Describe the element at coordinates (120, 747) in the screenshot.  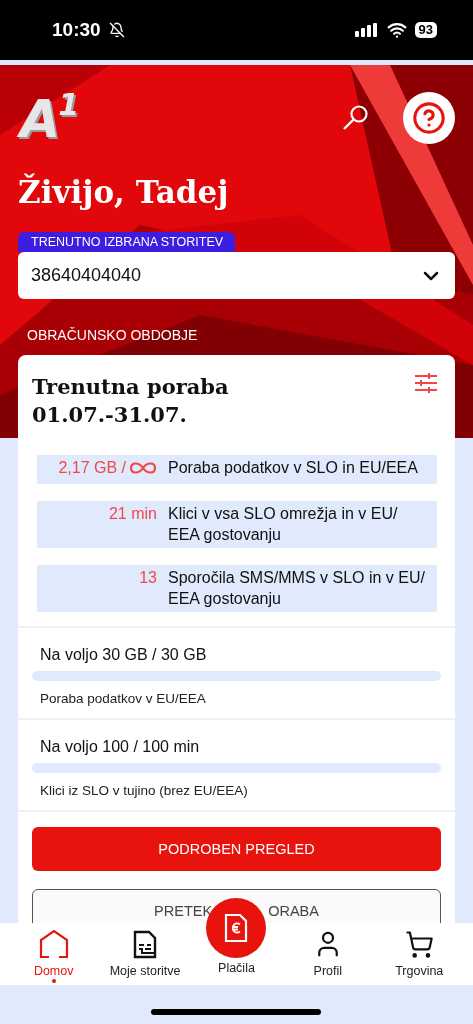
I see `allowance-title: Na voljo 100 / 100 min` at that location.